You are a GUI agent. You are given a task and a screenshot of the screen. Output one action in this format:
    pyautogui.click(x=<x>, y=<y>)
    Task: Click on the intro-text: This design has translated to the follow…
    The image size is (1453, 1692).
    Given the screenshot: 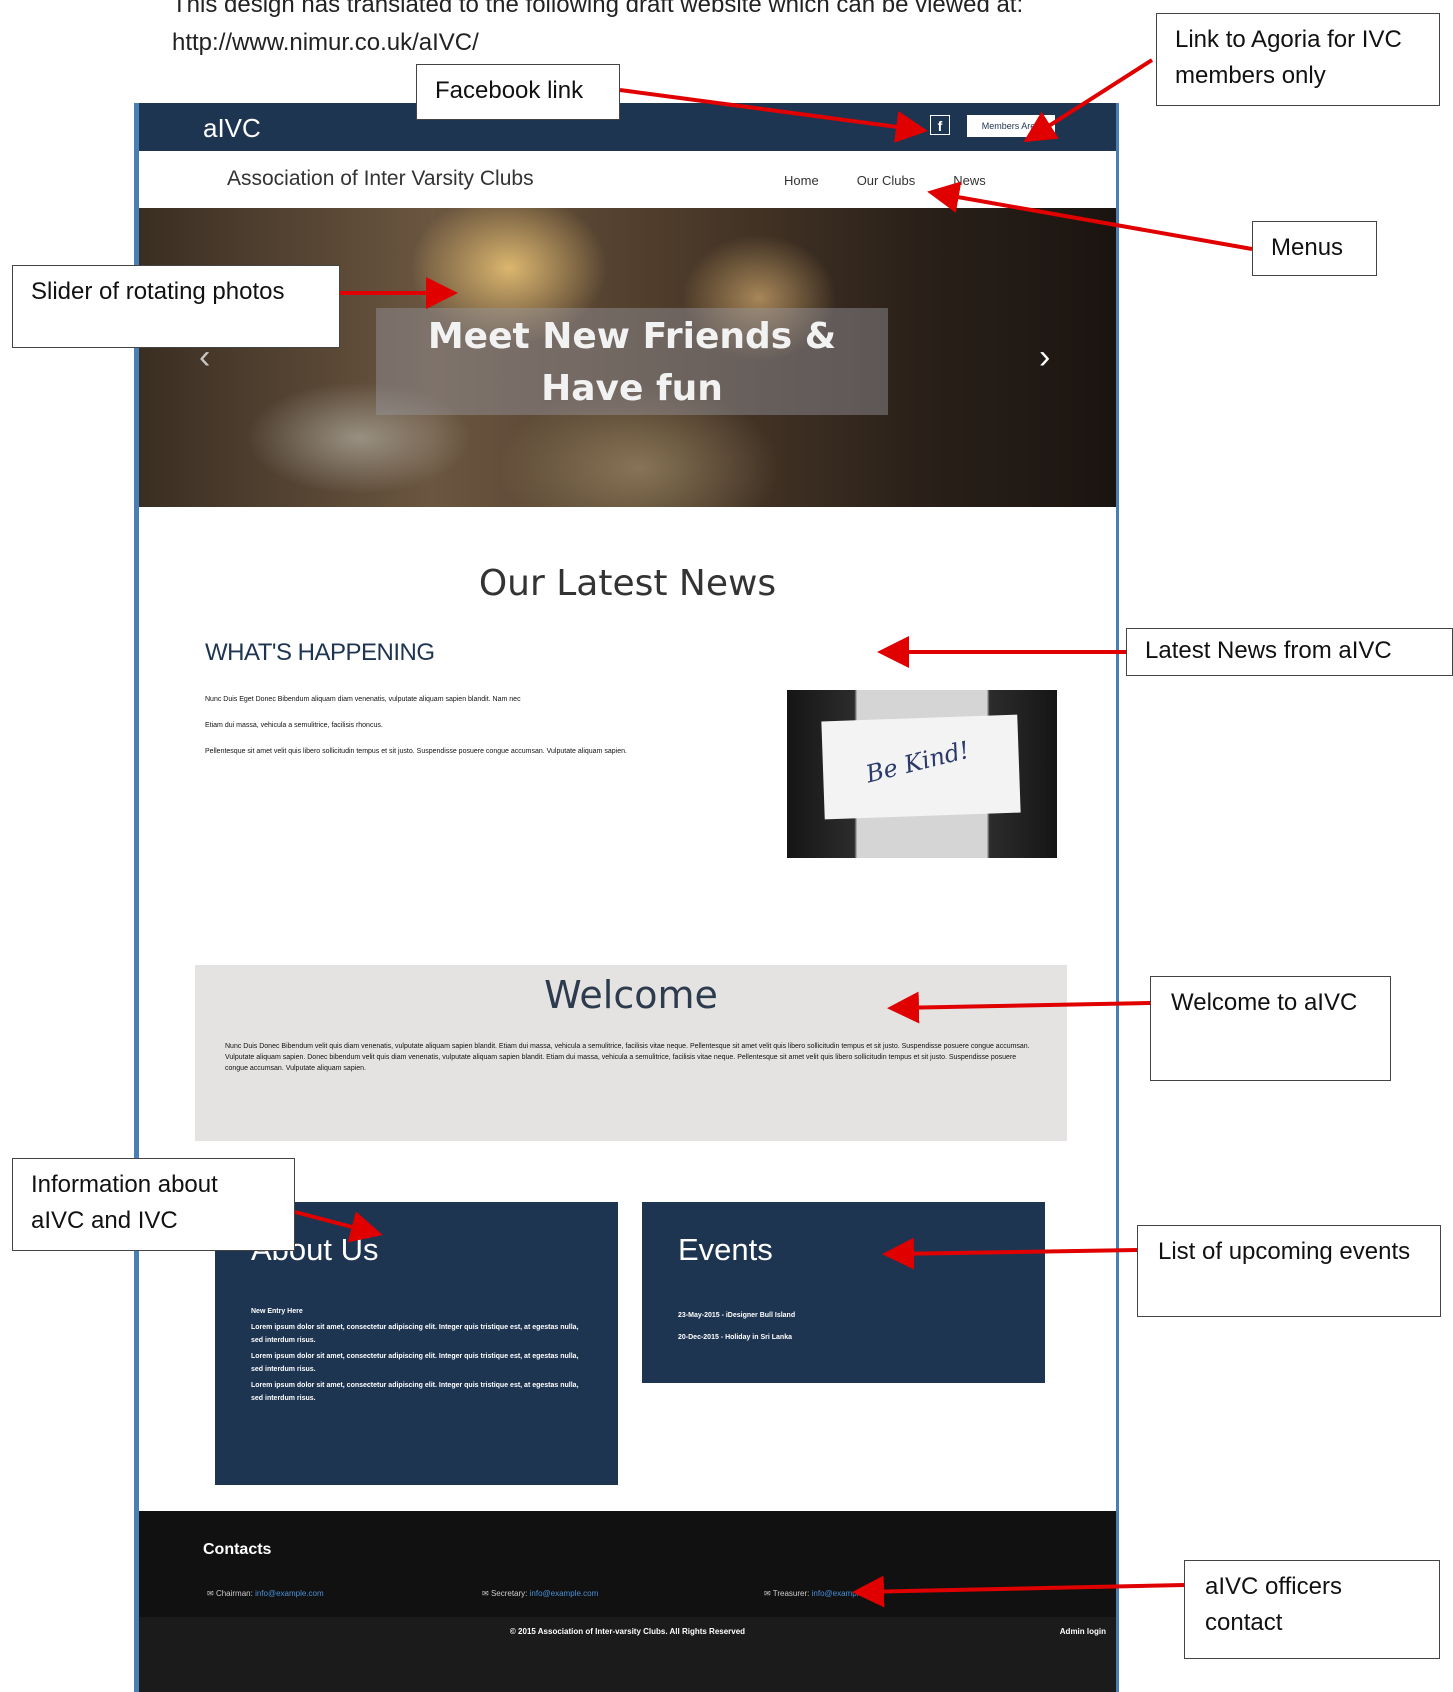 What is the action you would take?
    pyautogui.click(x=598, y=9)
    